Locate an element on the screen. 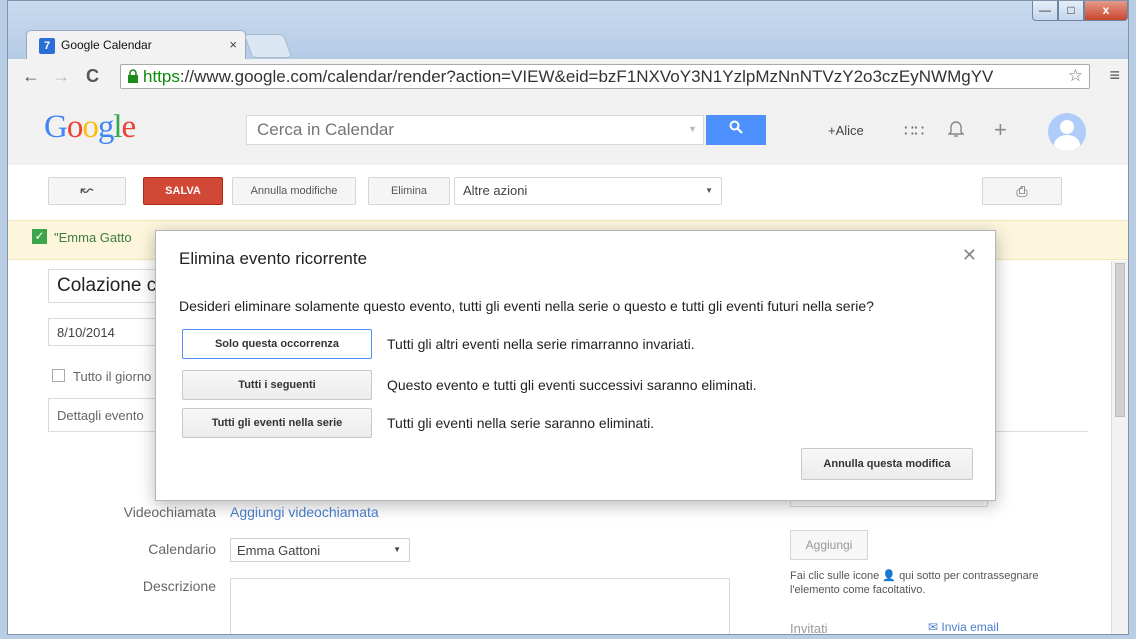 The width and height of the screenshot is (1136, 639). lock-icon is located at coordinates (133, 76).